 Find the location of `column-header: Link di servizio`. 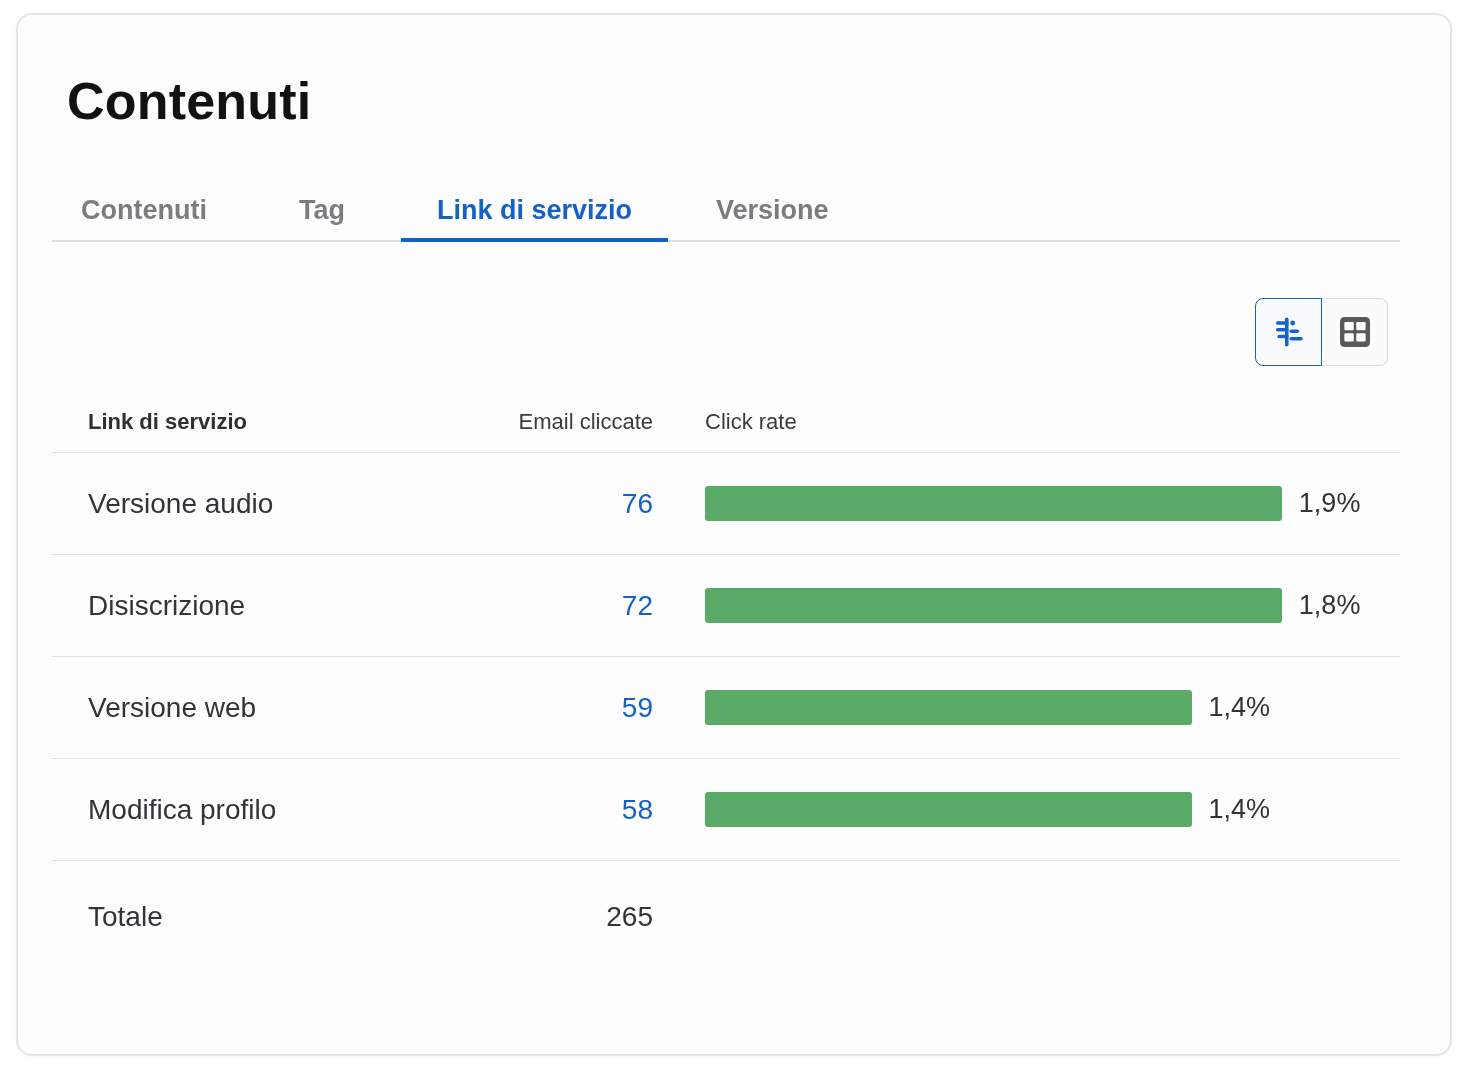

column-header: Link di servizio is located at coordinates (167, 422).